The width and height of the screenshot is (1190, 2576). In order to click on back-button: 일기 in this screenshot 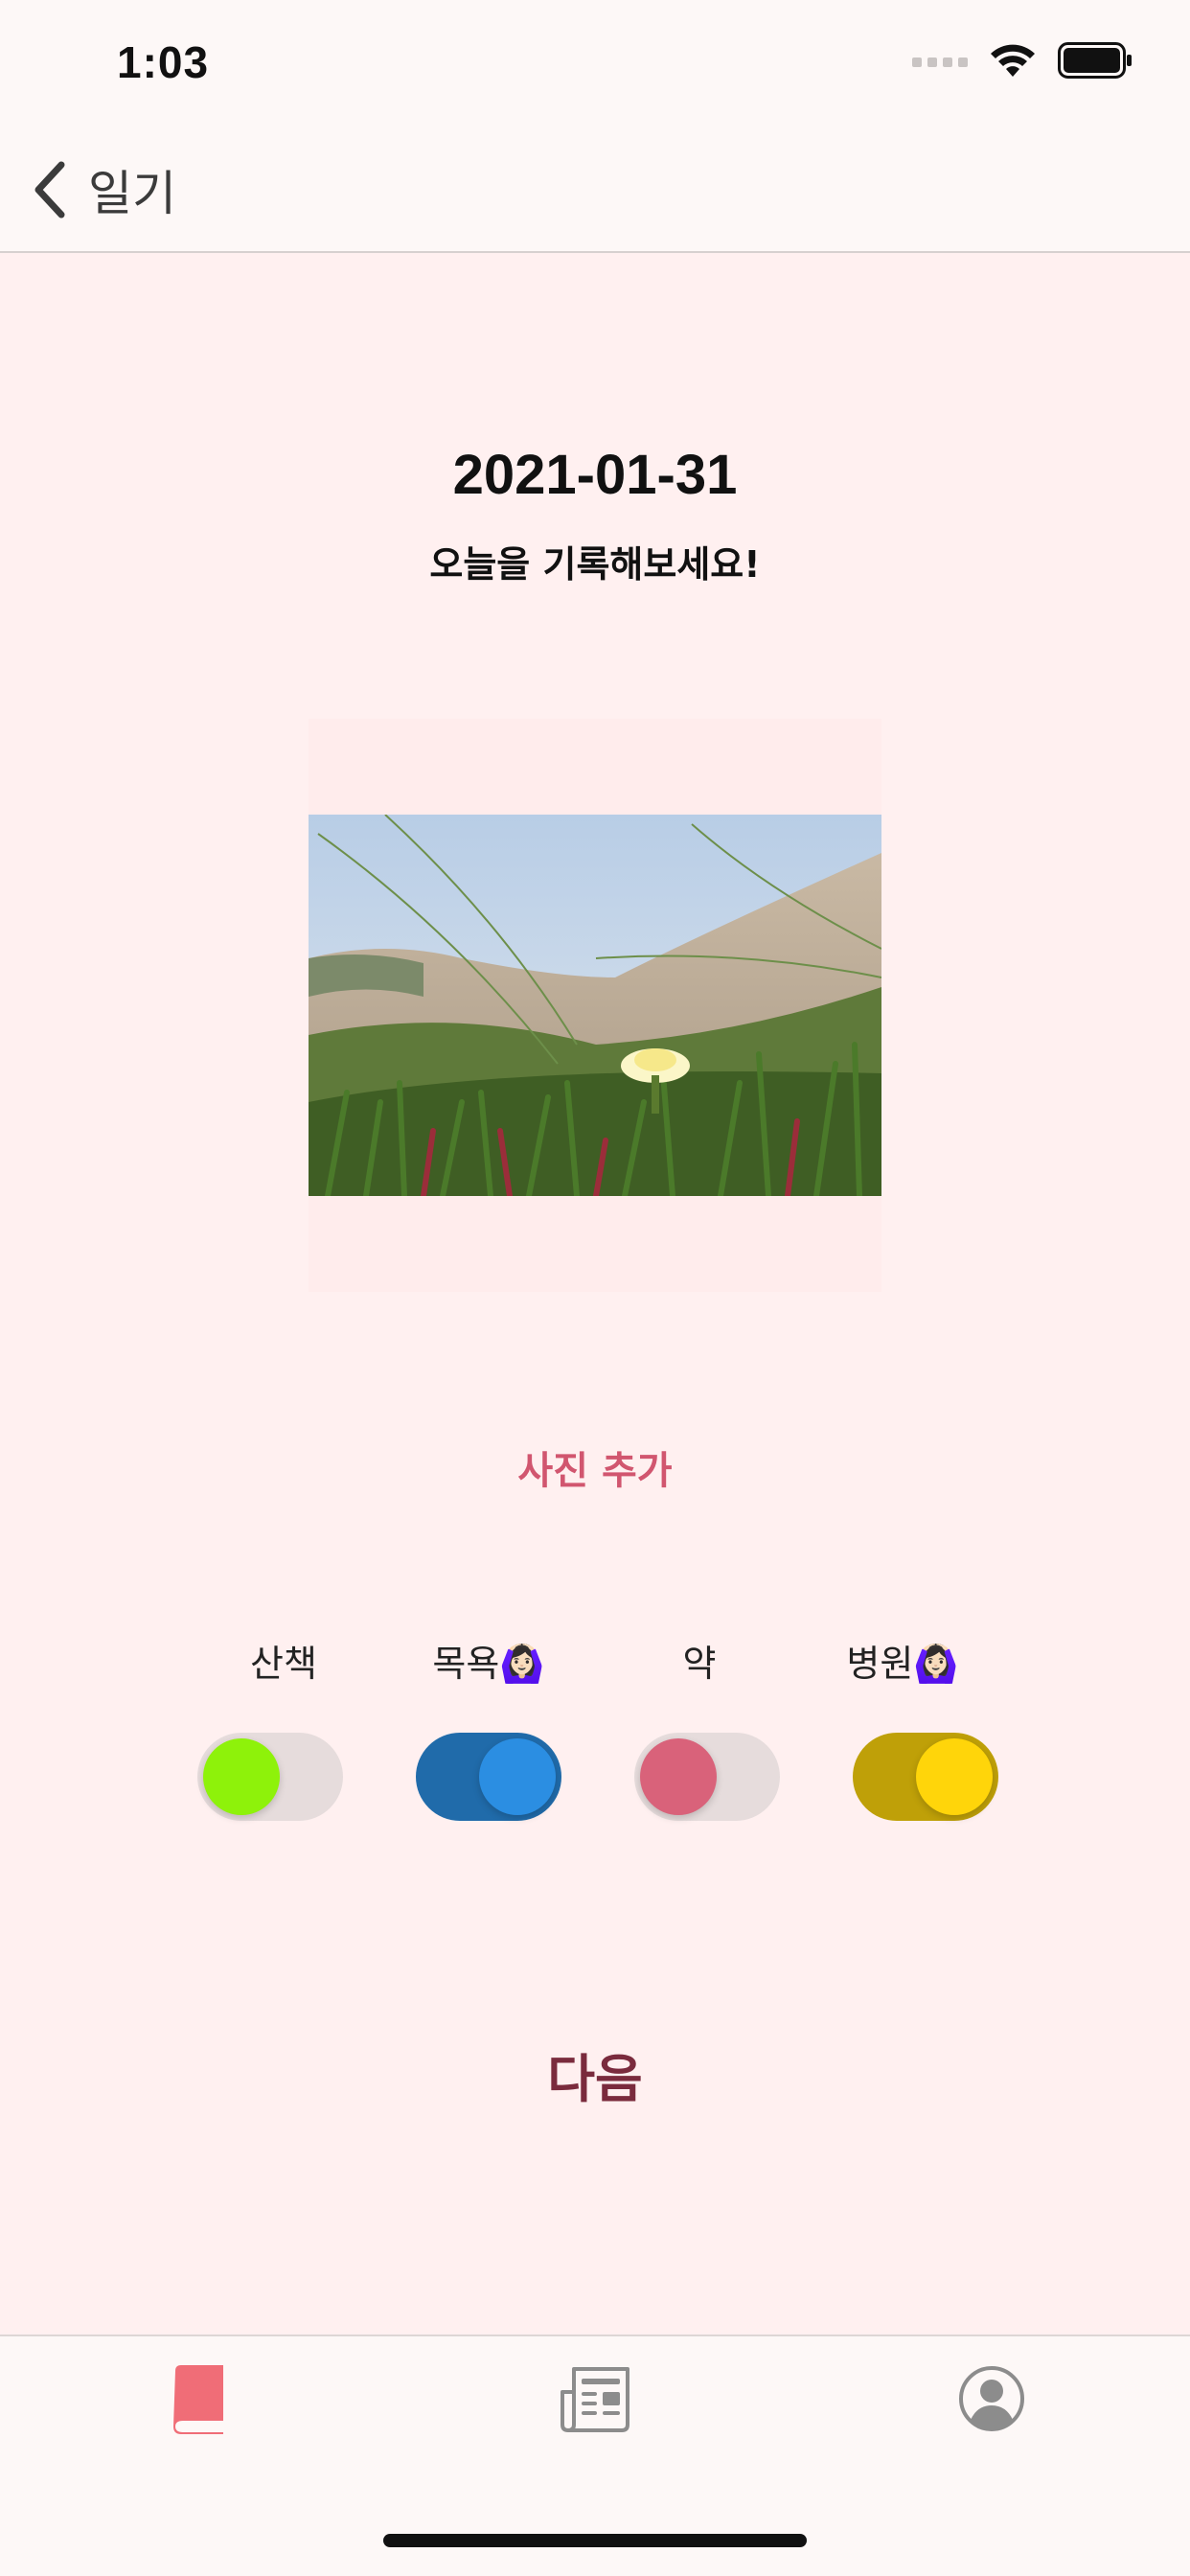, I will do `click(103, 189)`.